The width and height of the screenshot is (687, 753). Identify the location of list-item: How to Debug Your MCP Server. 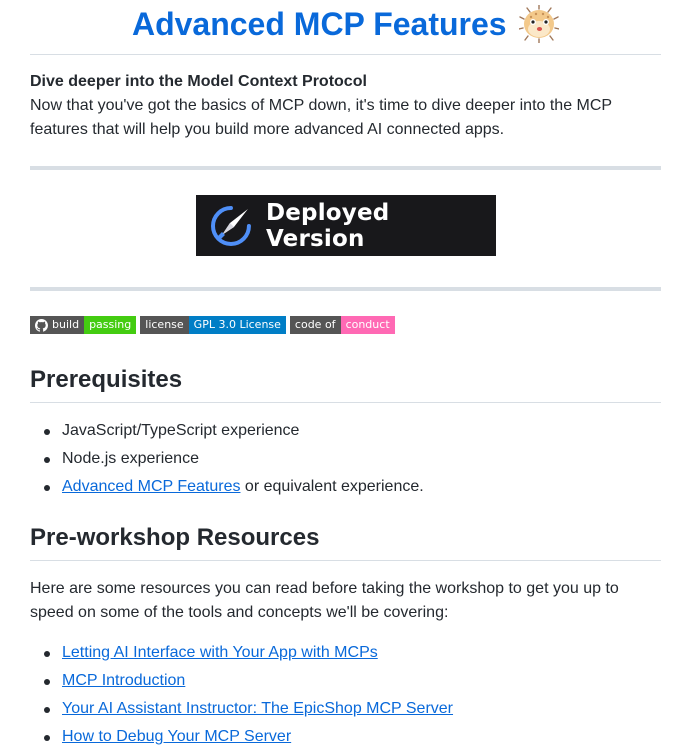
(248, 739).